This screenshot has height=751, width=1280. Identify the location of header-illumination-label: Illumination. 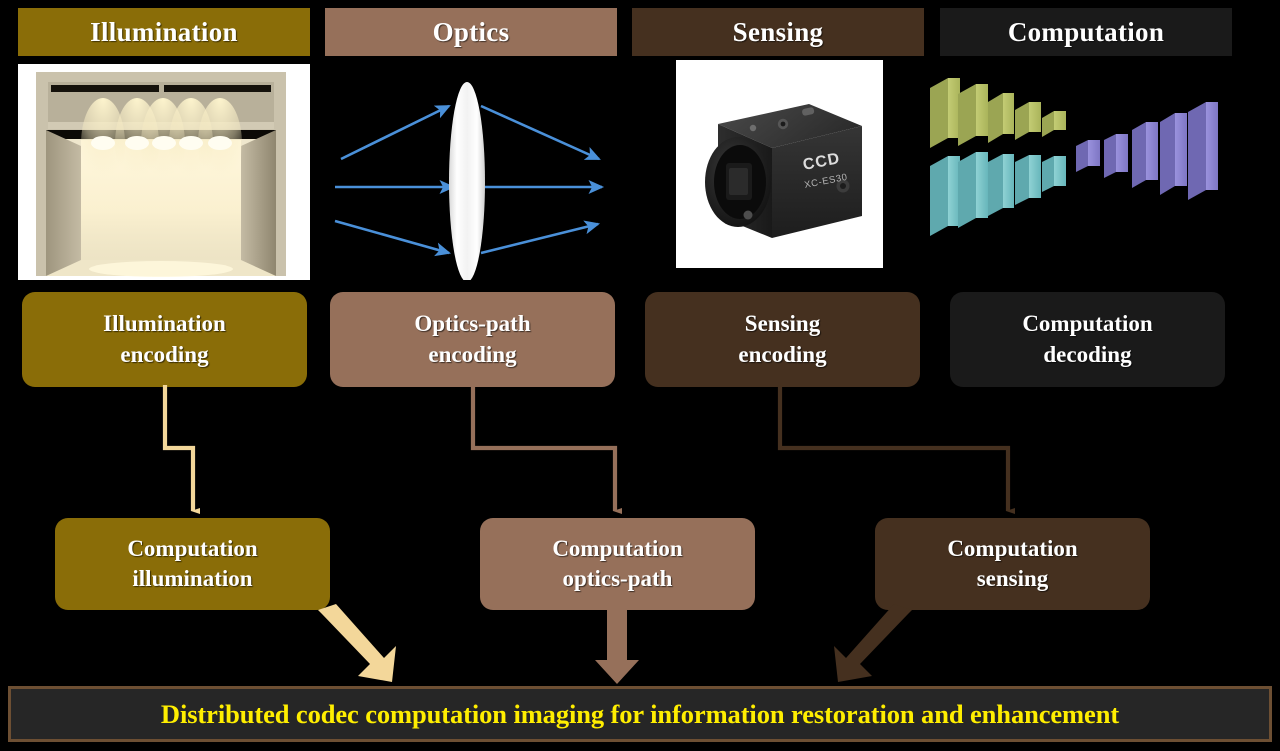
(164, 31).